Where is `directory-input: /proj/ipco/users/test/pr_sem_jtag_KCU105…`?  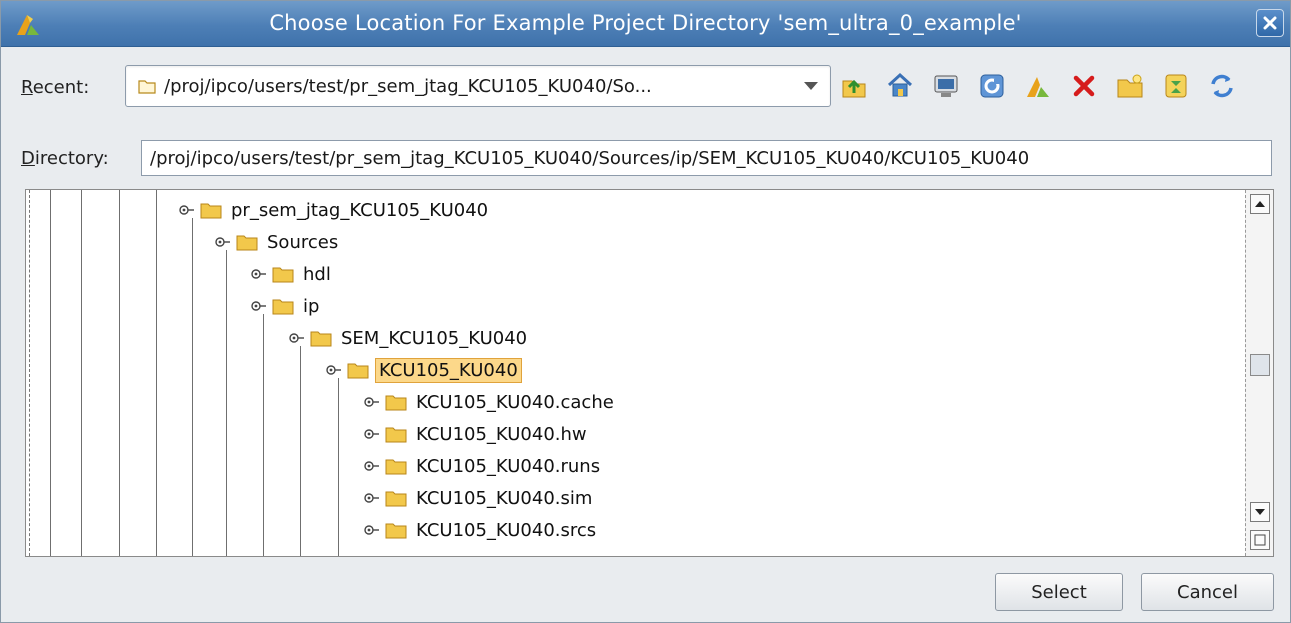
directory-input: /proj/ipco/users/test/pr_sem_jtag_KCU105… is located at coordinates (706, 158).